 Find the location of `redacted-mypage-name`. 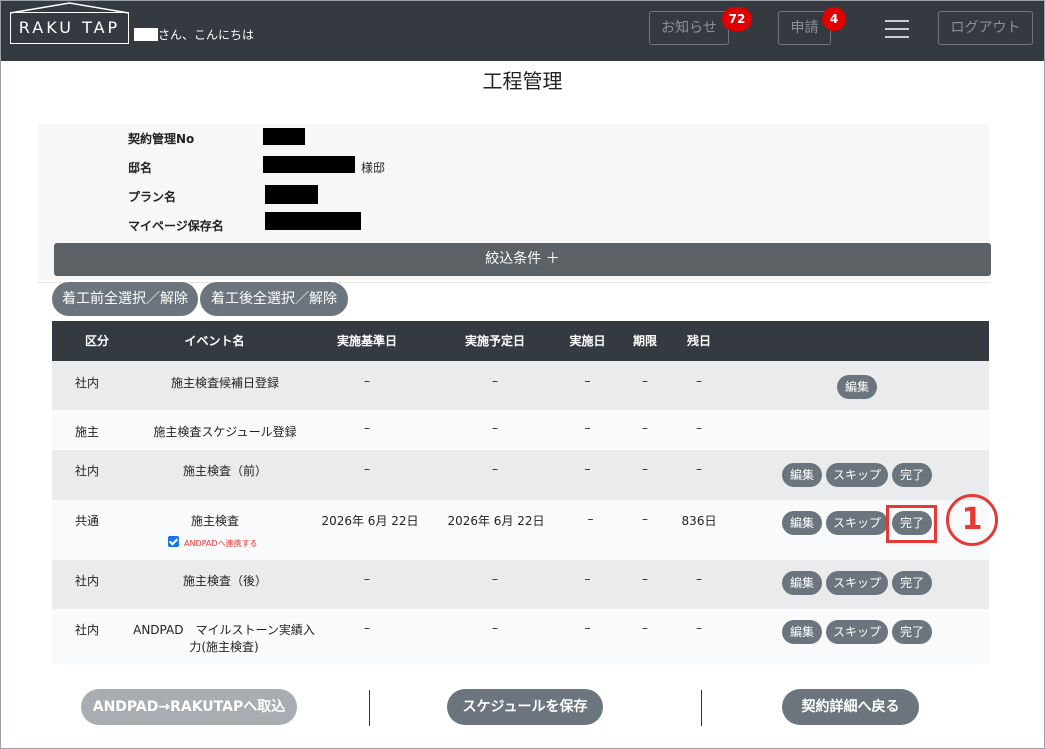

redacted-mypage-name is located at coordinates (313, 221).